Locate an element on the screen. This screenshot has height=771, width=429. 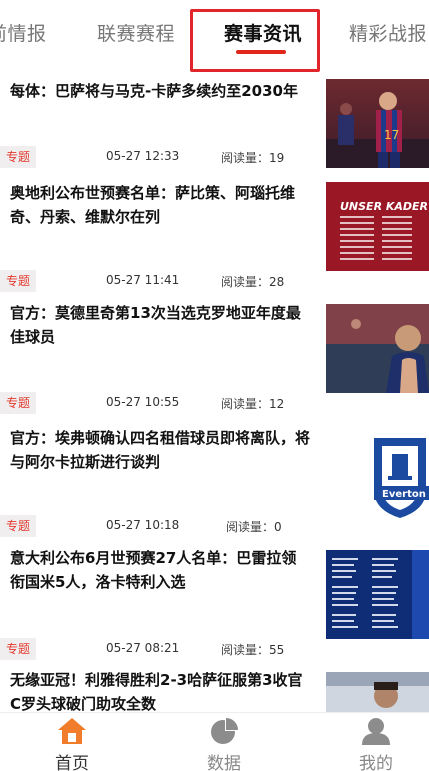
nav-profile: 我的 is located at coordinates (376, 742).